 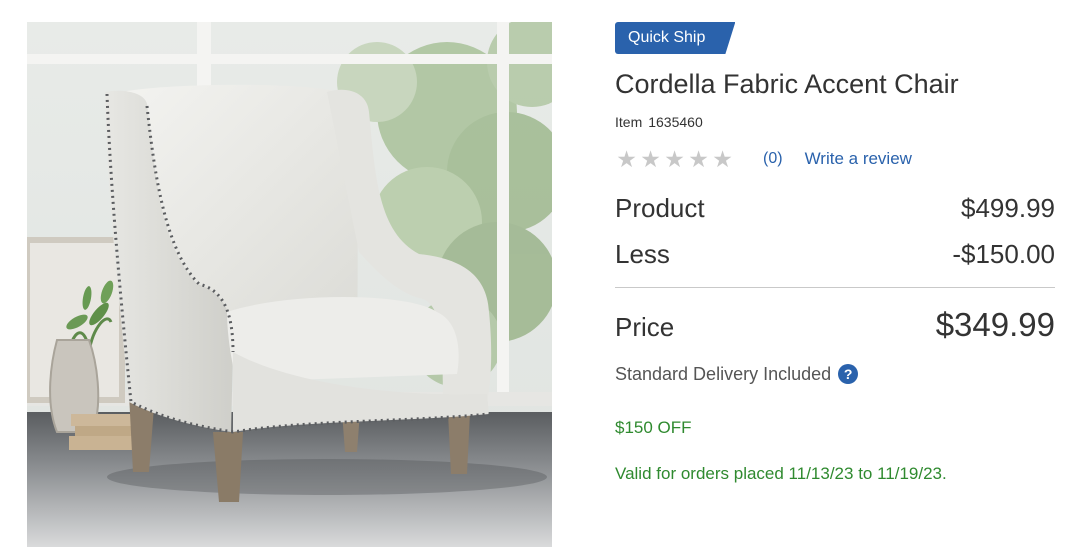 I want to click on item-label: Item, so click(x=629, y=122).